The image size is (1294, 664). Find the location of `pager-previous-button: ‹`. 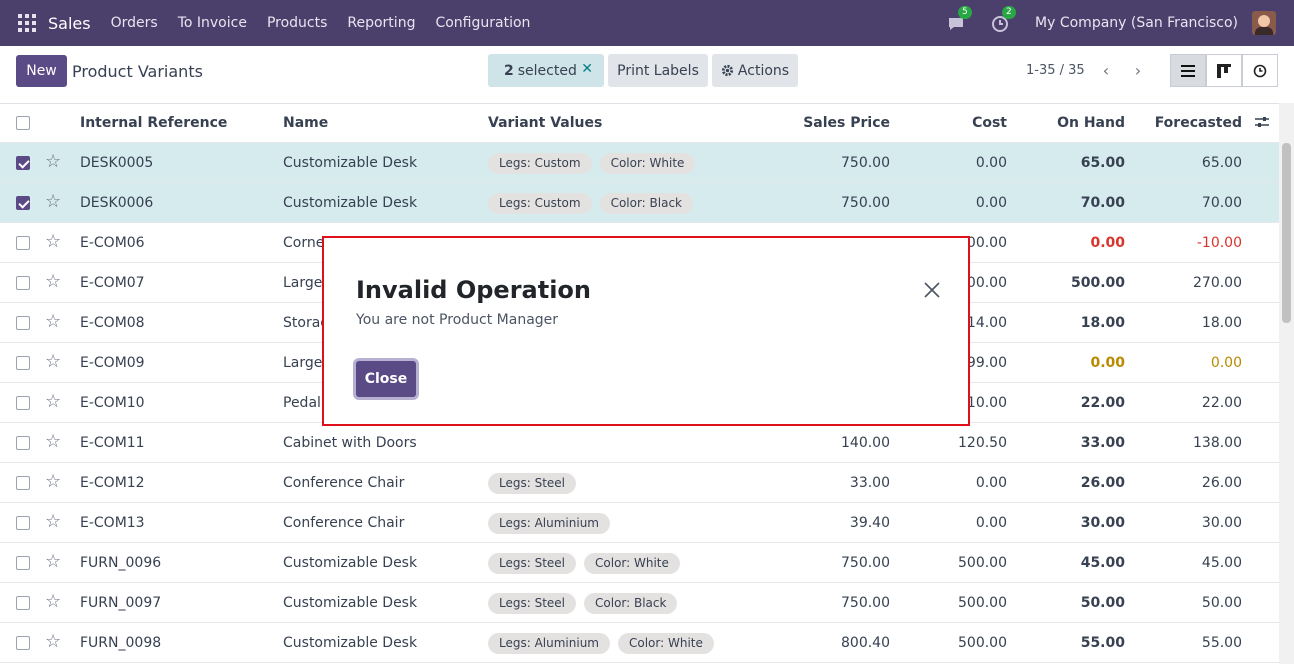

pager-previous-button: ‹ is located at coordinates (1106, 70).